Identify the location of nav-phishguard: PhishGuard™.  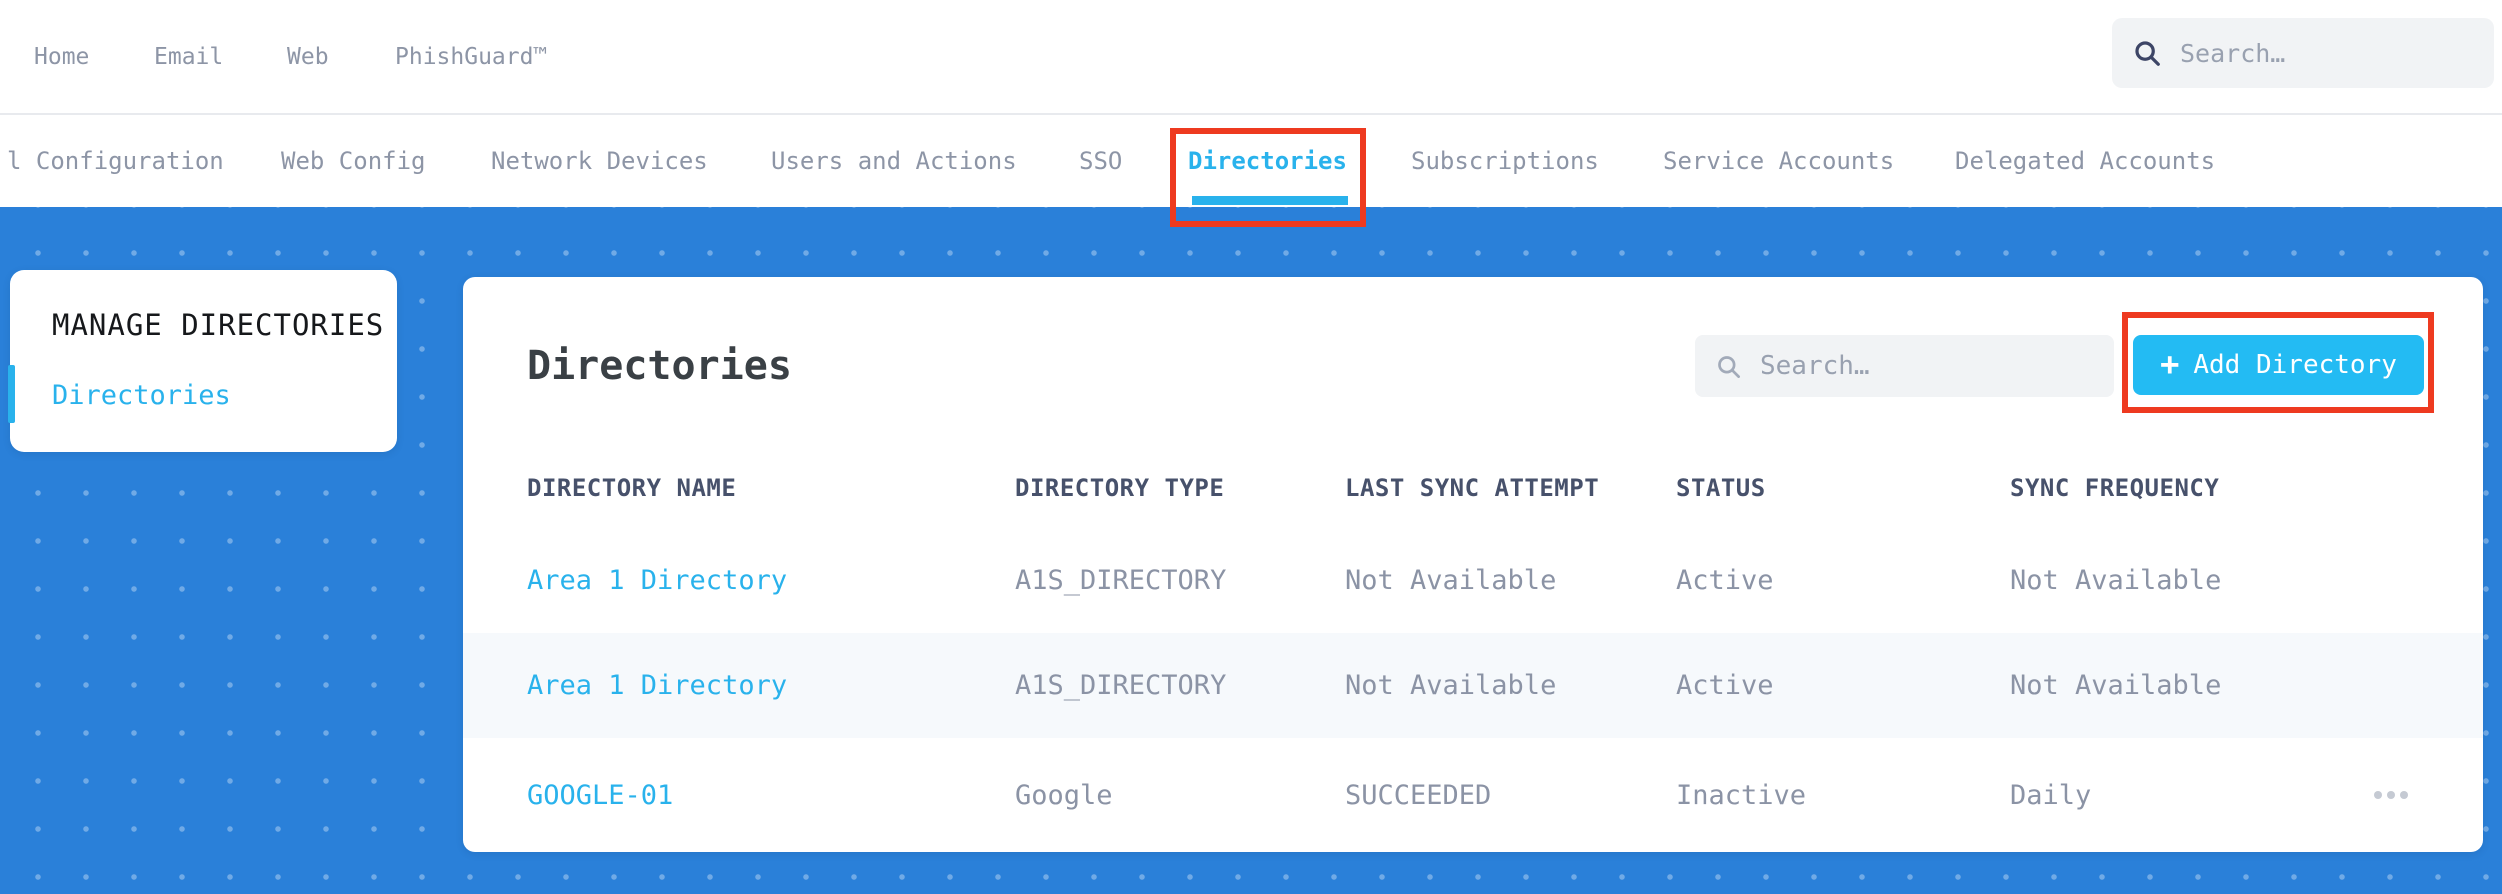
(471, 56).